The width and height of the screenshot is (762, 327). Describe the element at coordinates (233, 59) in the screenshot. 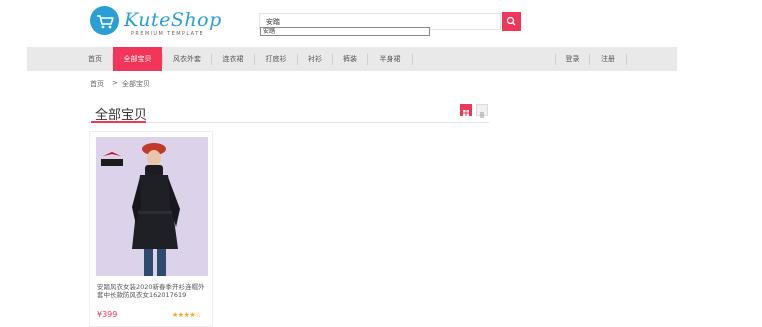

I see `nav-item-dresses: 连衣裙` at that location.